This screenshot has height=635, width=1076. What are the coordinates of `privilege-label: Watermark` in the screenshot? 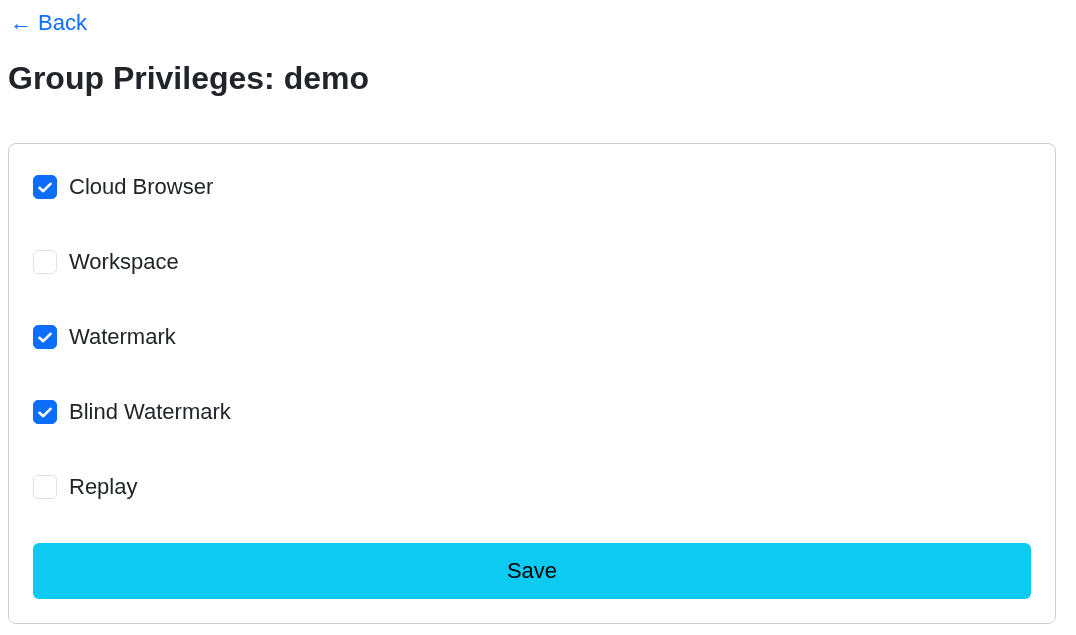 It's located at (122, 337).